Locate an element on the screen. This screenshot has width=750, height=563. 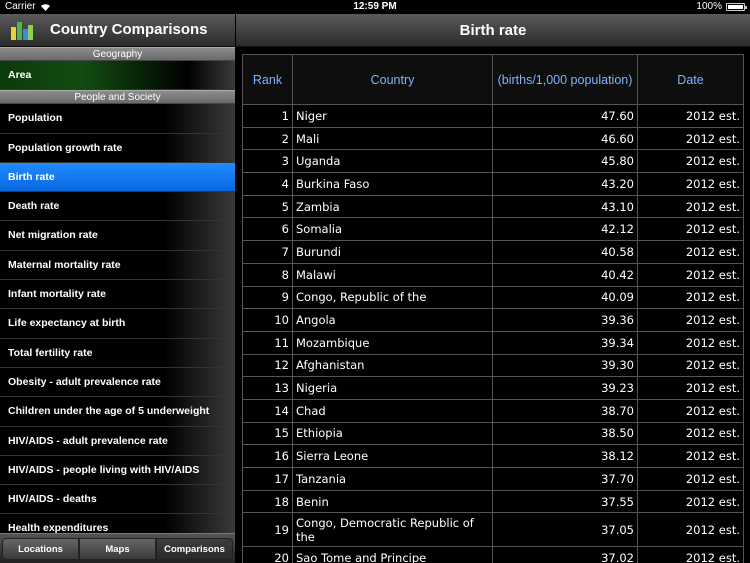
column-header-date: Date is located at coordinates (690, 79).